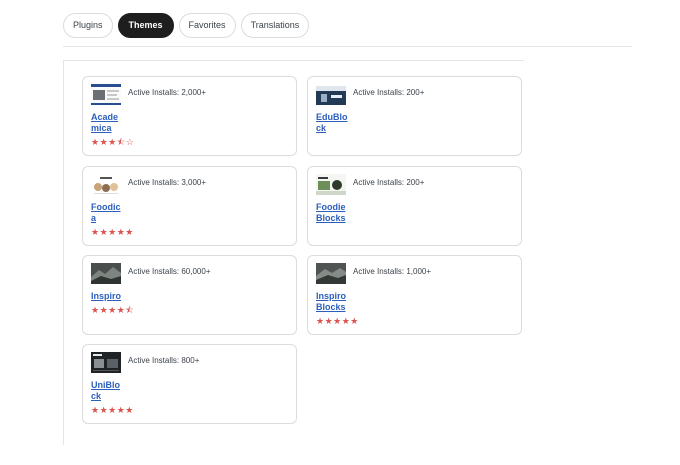 The width and height of the screenshot is (680, 465). I want to click on theme-name-link: Foodie Blocks, so click(332, 213).